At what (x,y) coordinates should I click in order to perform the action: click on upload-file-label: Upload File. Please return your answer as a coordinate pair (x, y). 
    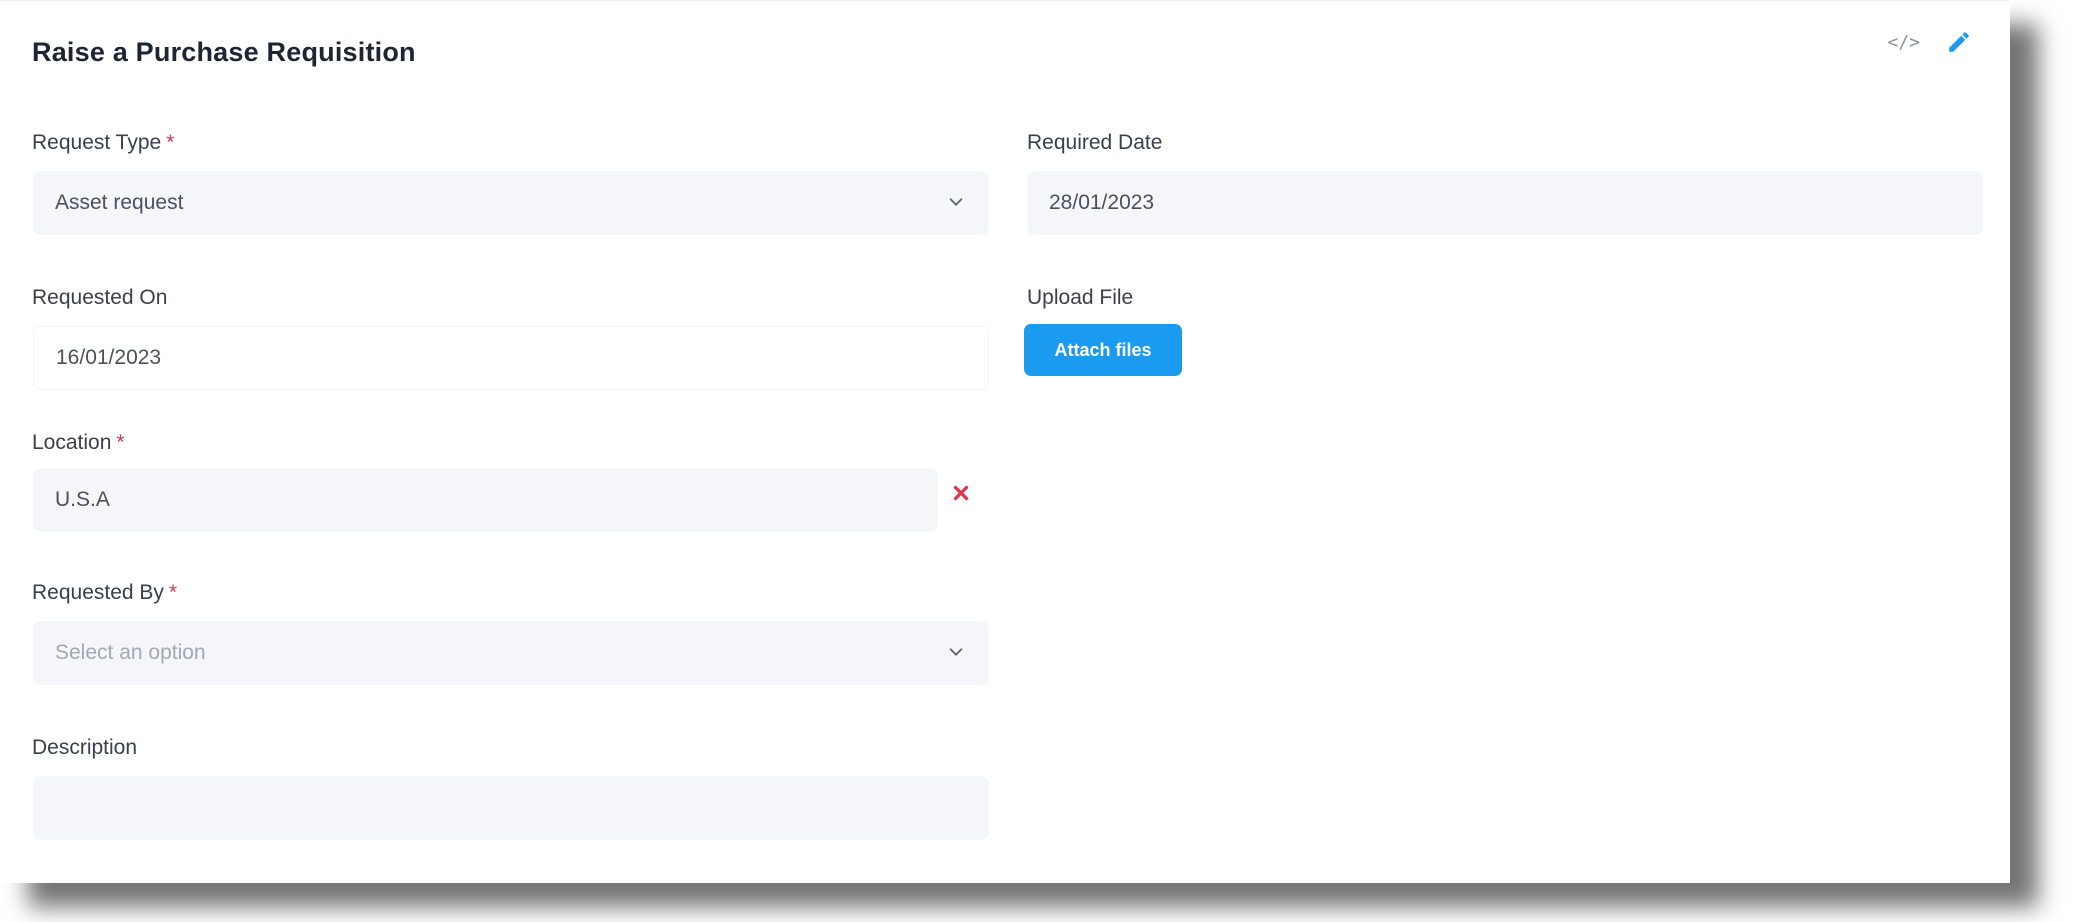
    Looking at the image, I should click on (1080, 297).